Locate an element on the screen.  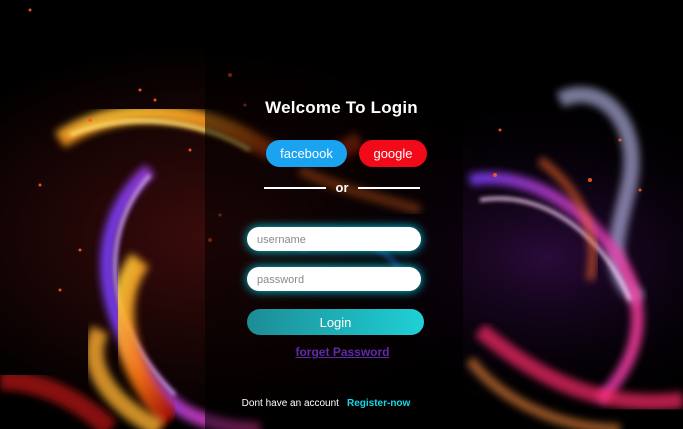
password-field-container is located at coordinates (334, 280).